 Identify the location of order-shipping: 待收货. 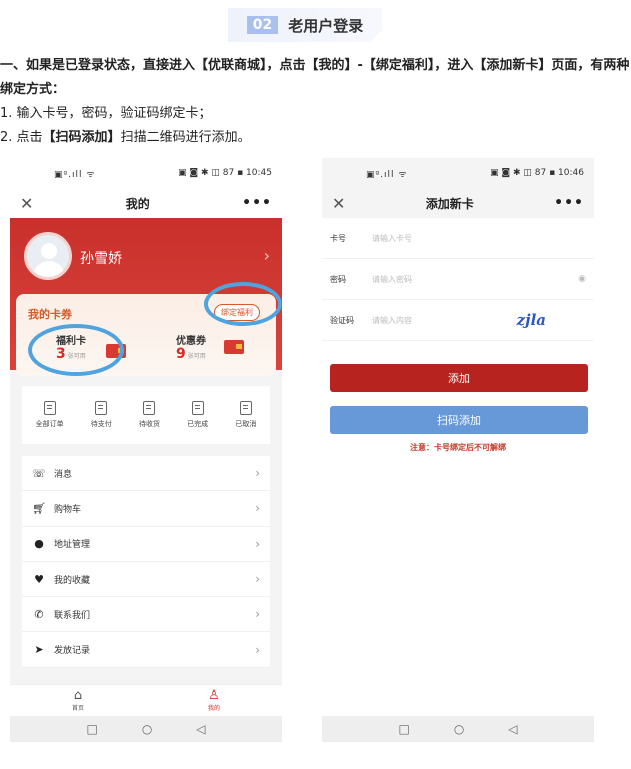
(149, 415).